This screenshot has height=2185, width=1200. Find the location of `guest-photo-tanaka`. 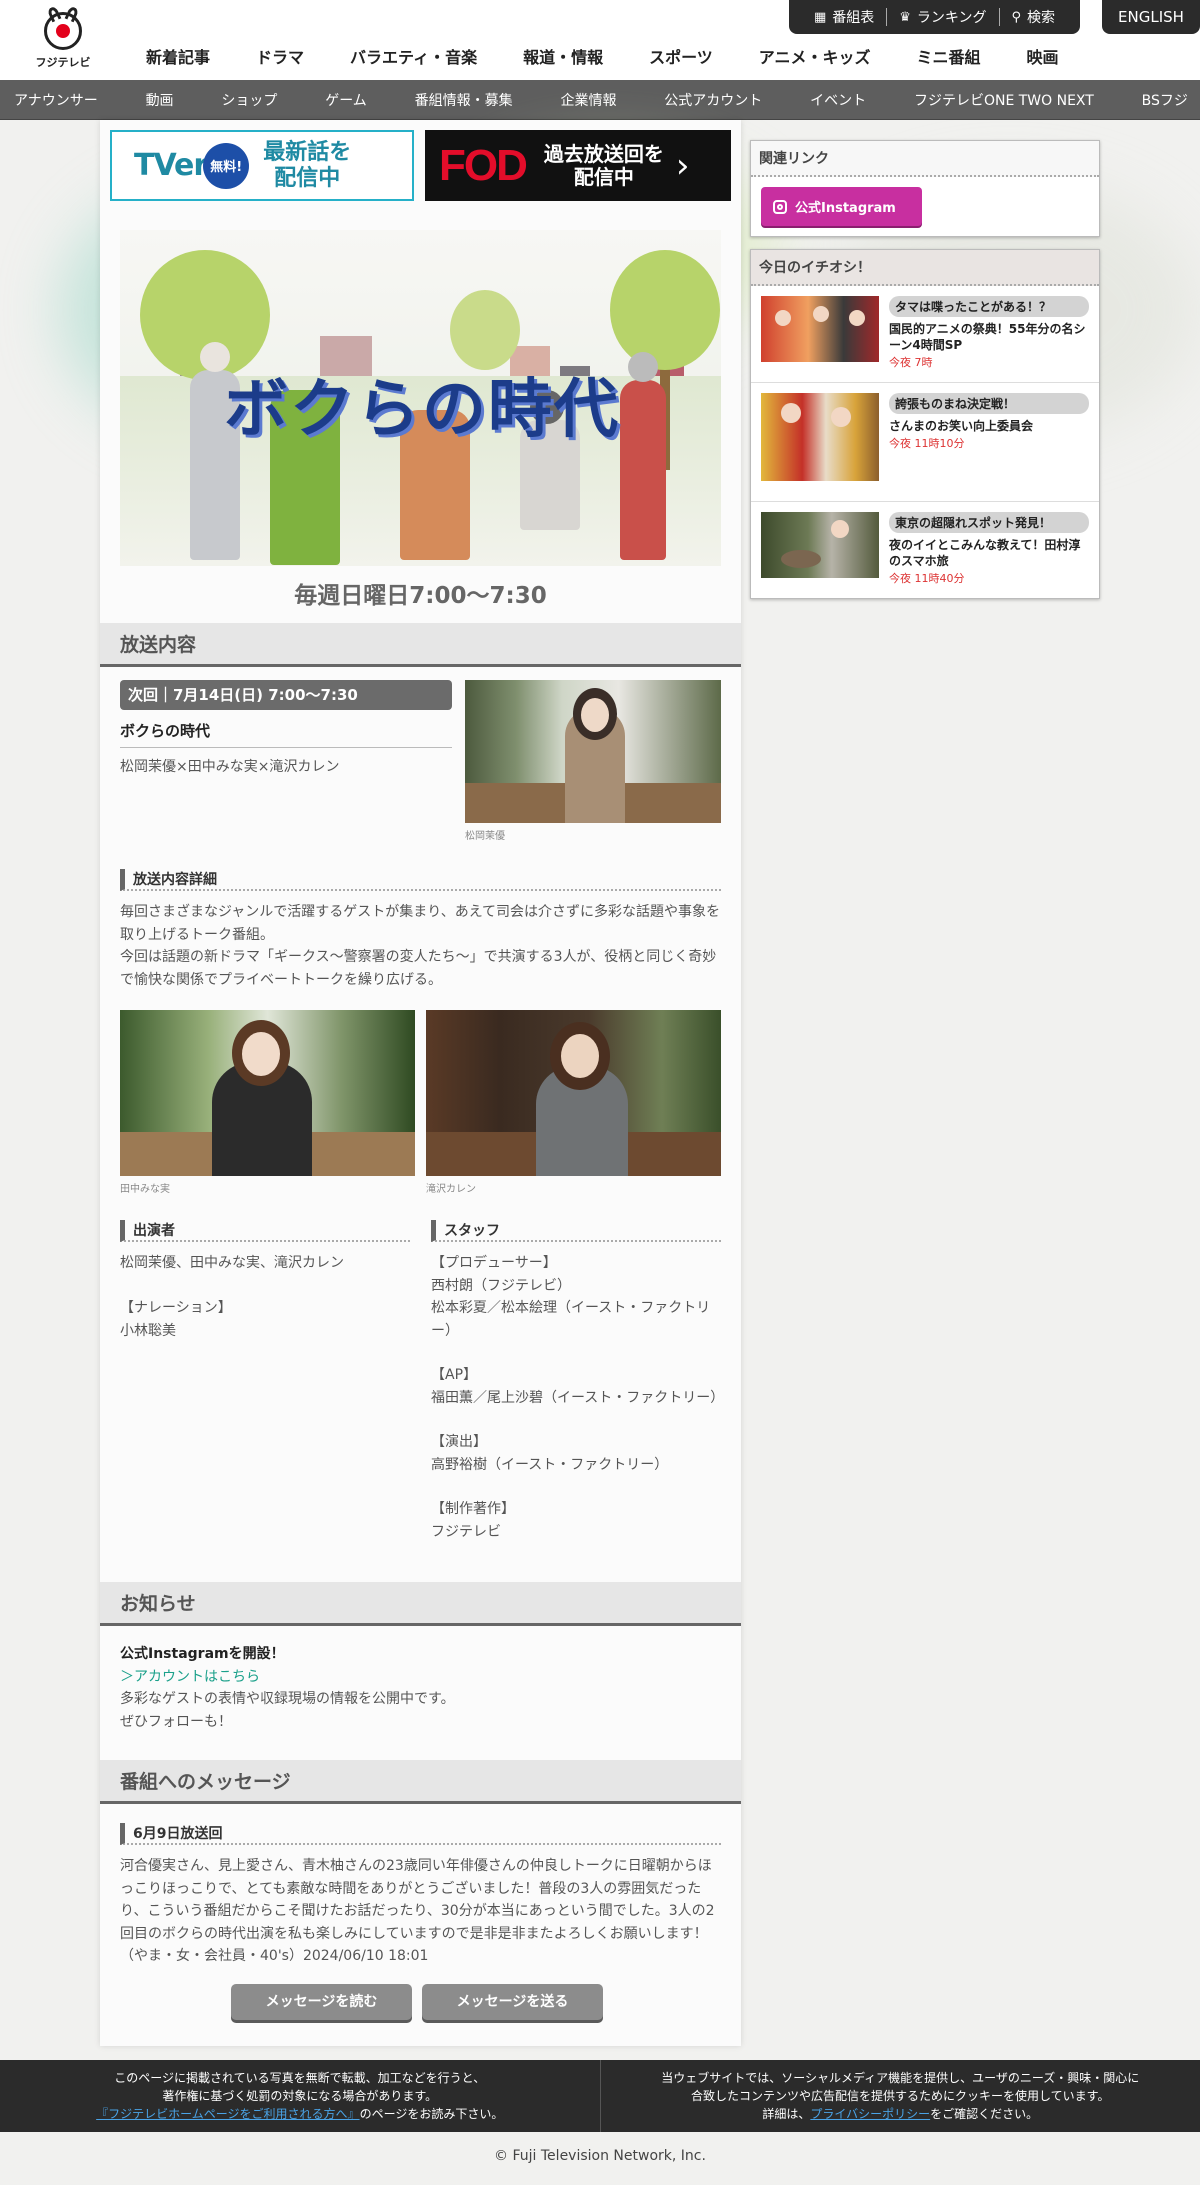

guest-photo-tanaka is located at coordinates (267, 1093).